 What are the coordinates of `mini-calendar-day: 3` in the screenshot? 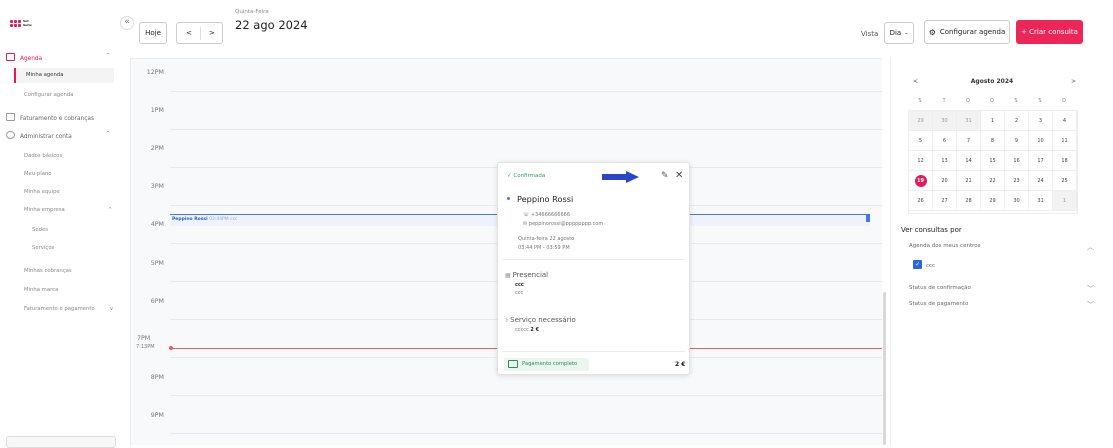 It's located at (1041, 121).